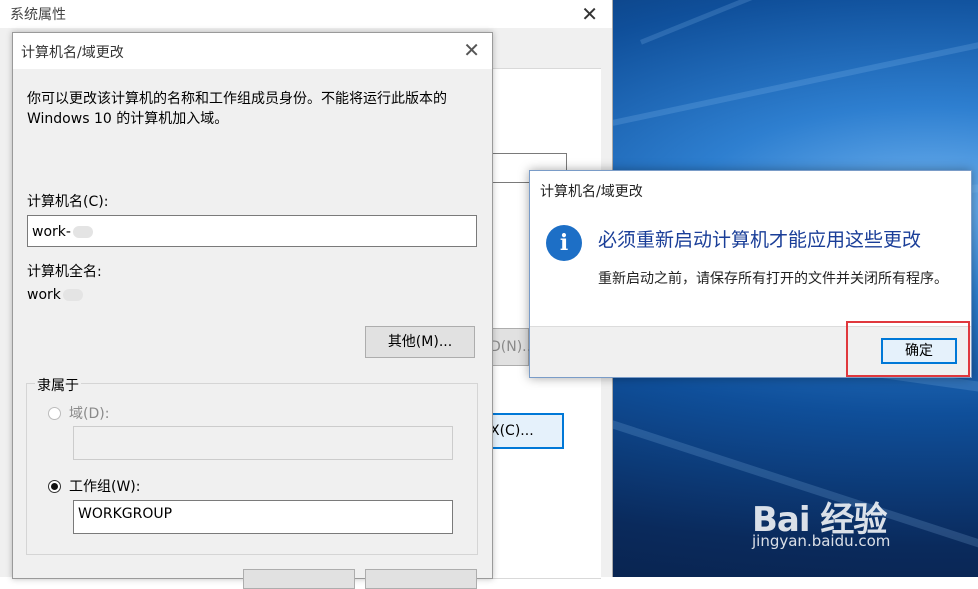 This screenshot has height=589, width=978. I want to click on computer-name-input: work-, so click(252, 231).